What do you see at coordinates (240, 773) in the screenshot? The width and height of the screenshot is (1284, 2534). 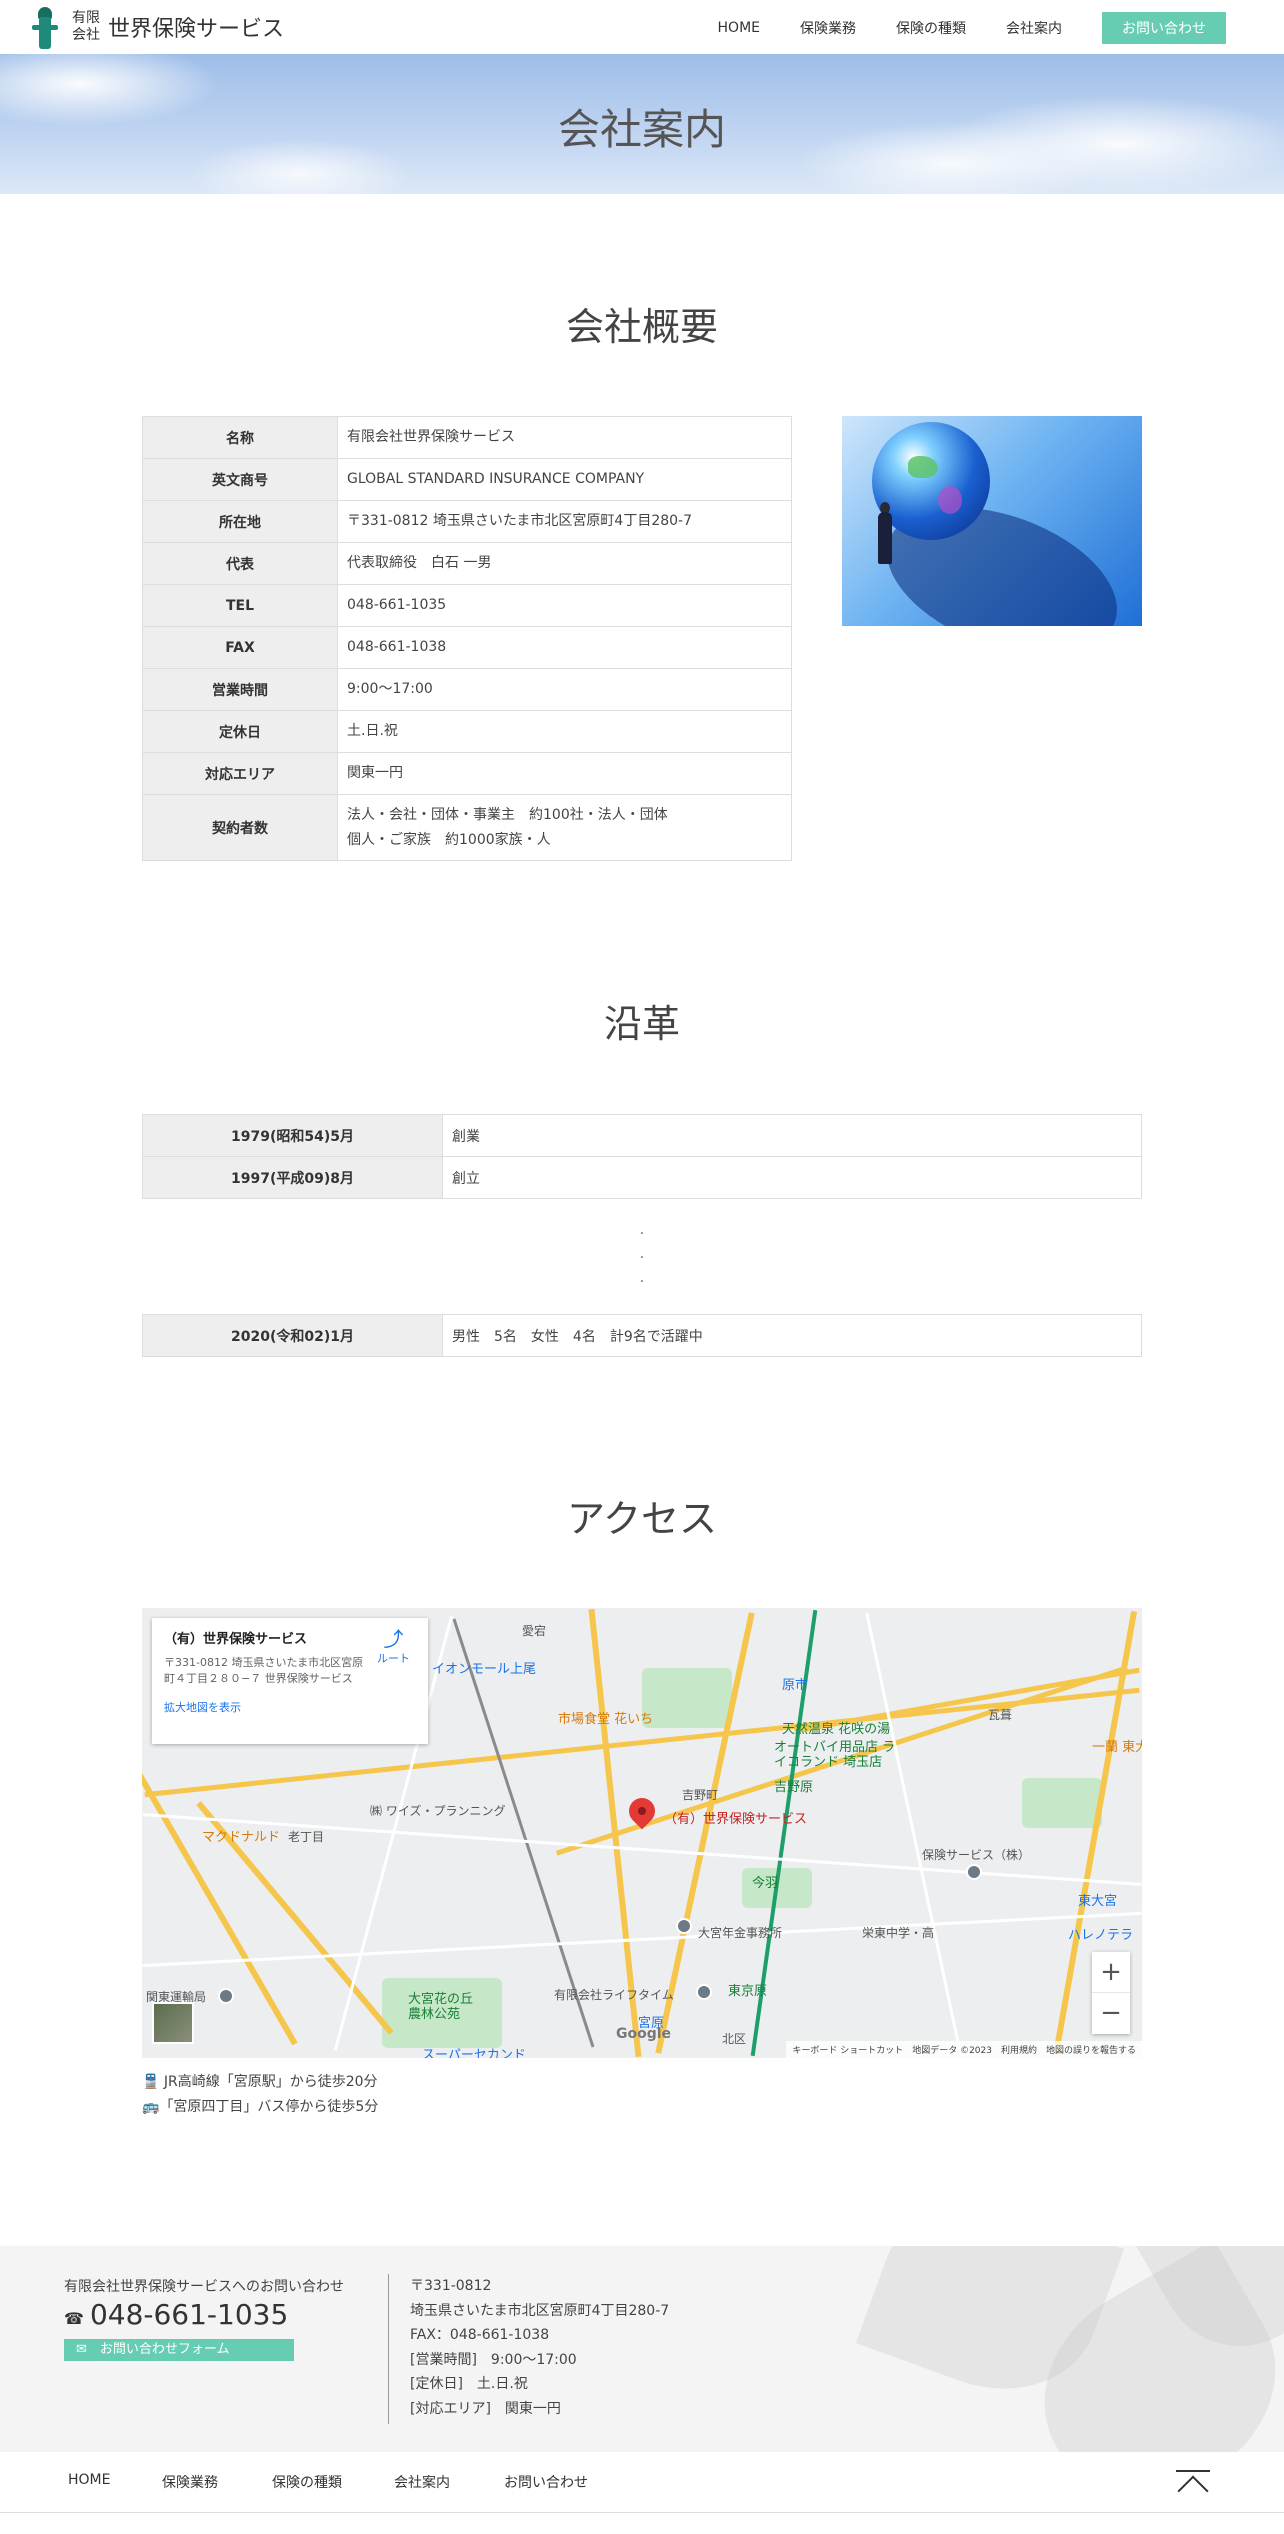 I see `row-label: 対応エリア` at bounding box center [240, 773].